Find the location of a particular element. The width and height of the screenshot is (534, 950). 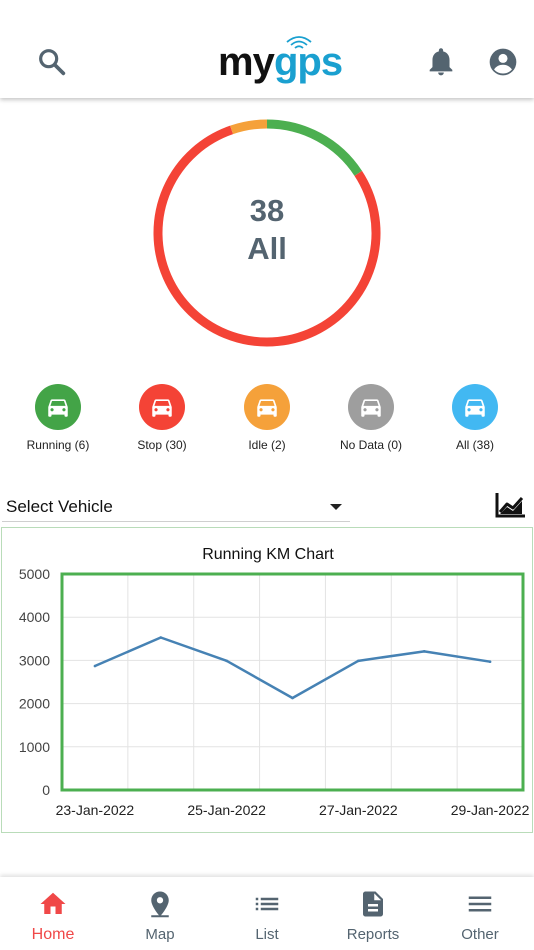

series-line is located at coordinates (292, 668).